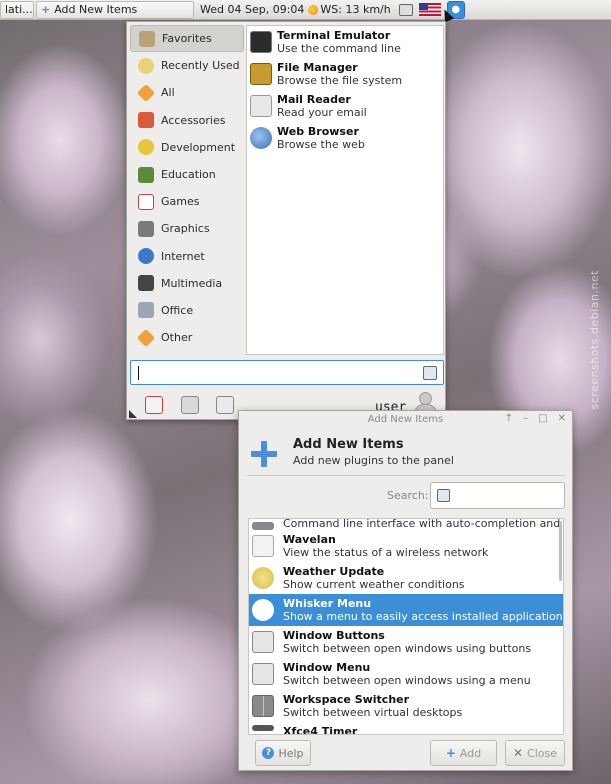 The height and width of the screenshot is (784, 611). What do you see at coordinates (261, 106) in the screenshot?
I see `mail-icon` at bounding box center [261, 106].